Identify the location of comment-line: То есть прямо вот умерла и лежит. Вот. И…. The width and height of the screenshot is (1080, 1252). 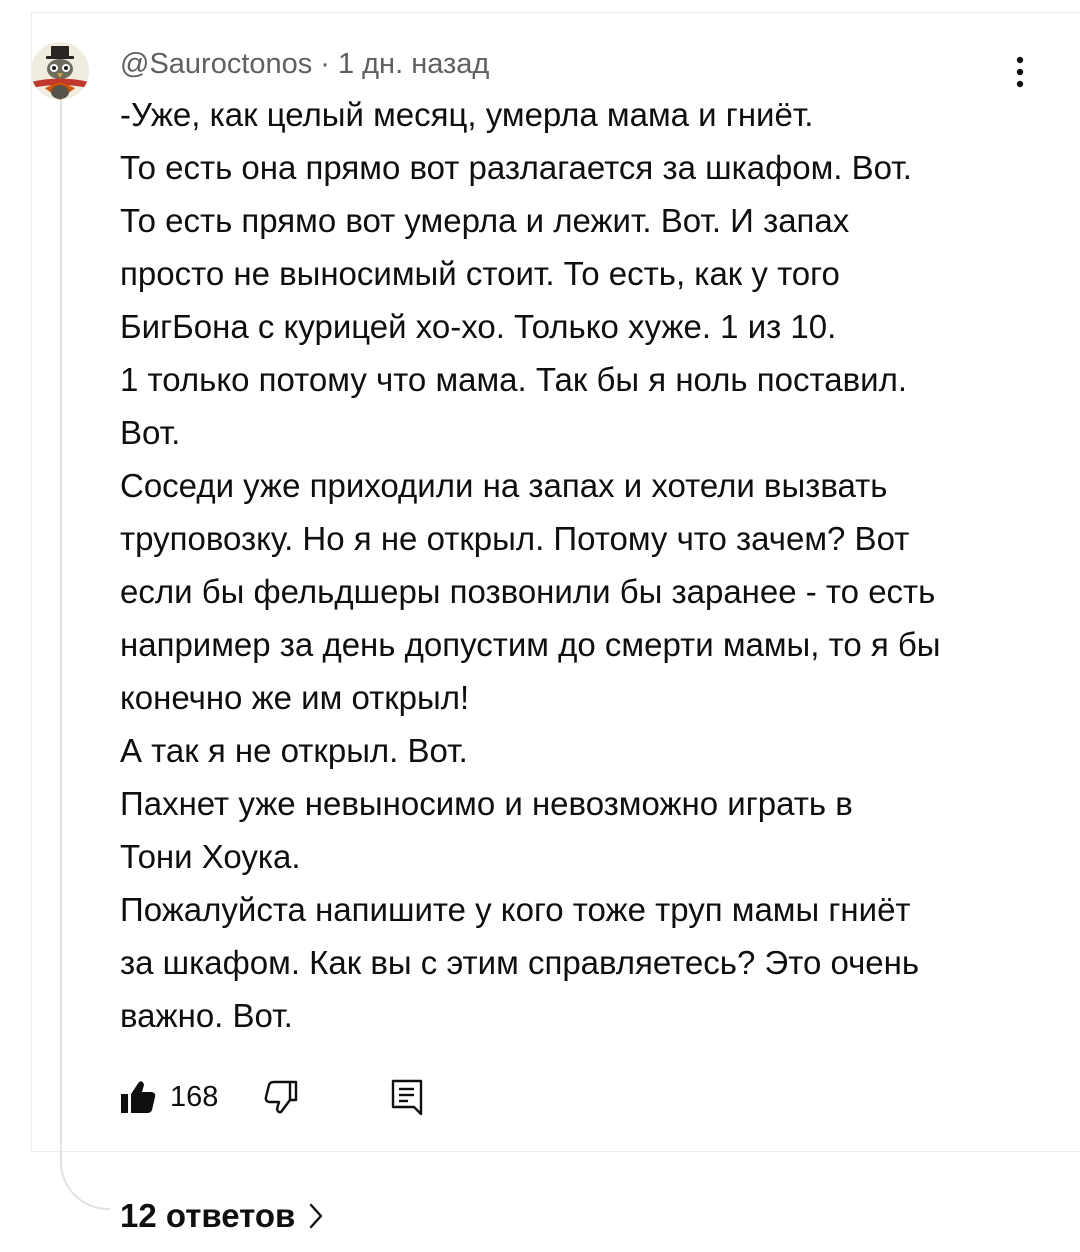
(485, 220).